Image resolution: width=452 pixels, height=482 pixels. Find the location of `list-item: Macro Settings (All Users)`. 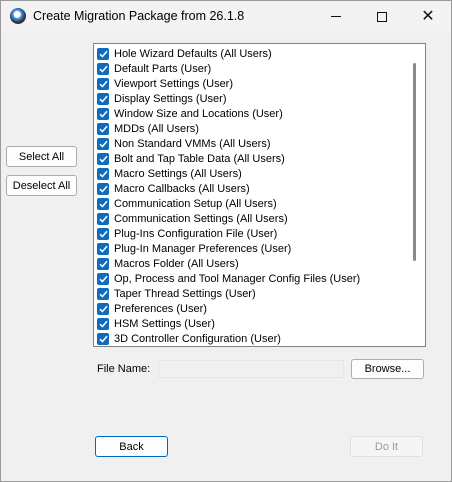

list-item: Macro Settings (All Users) is located at coordinates (169, 173).